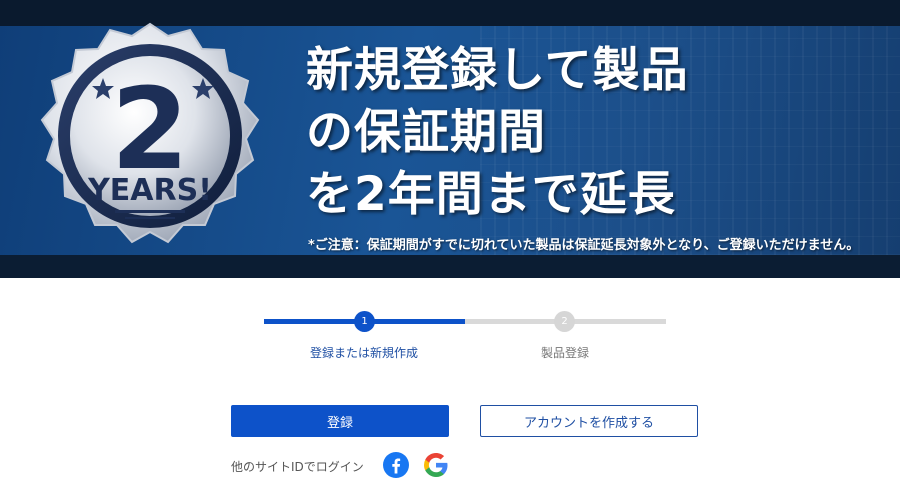 Image resolution: width=900 pixels, height=499 pixels. Describe the element at coordinates (364, 321) in the screenshot. I see `step-1-indicator: 1` at that location.